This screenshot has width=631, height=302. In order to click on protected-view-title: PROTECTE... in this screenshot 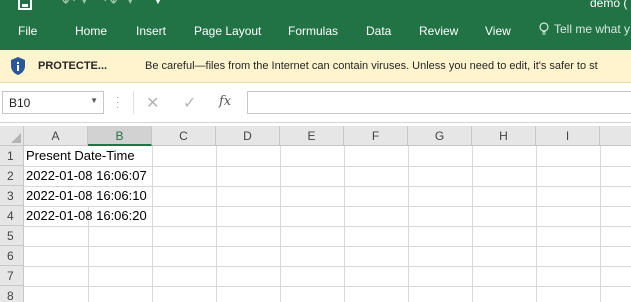, I will do `click(73, 66)`.